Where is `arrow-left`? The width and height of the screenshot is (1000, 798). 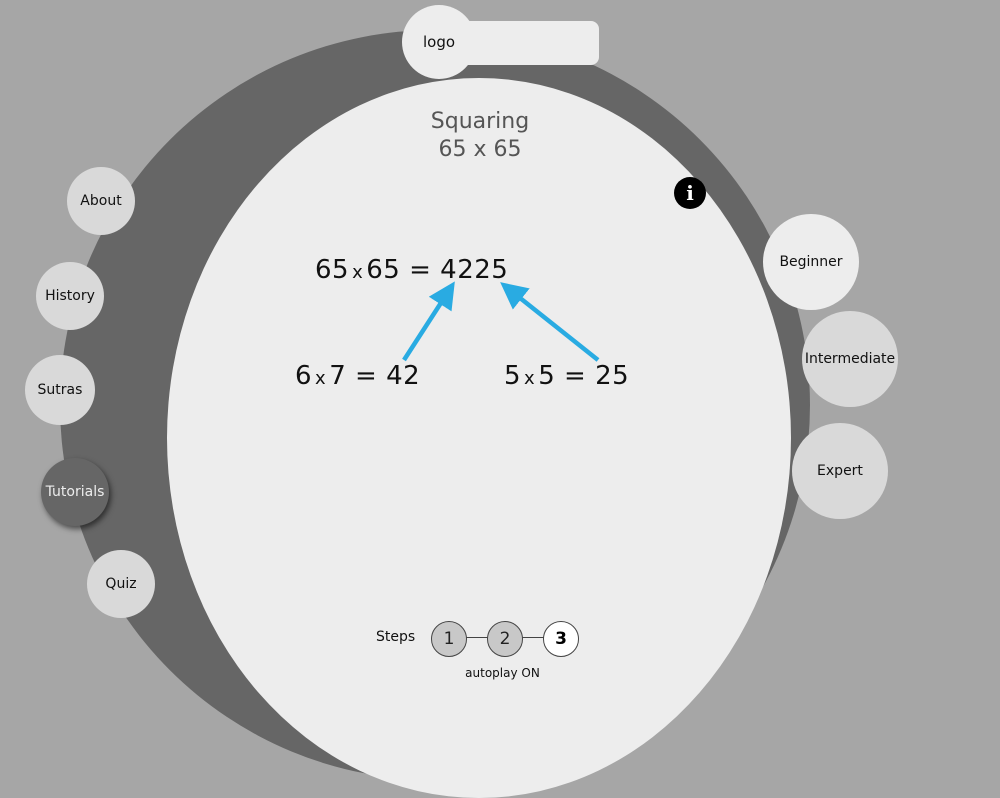
arrow-left is located at coordinates (428, 321).